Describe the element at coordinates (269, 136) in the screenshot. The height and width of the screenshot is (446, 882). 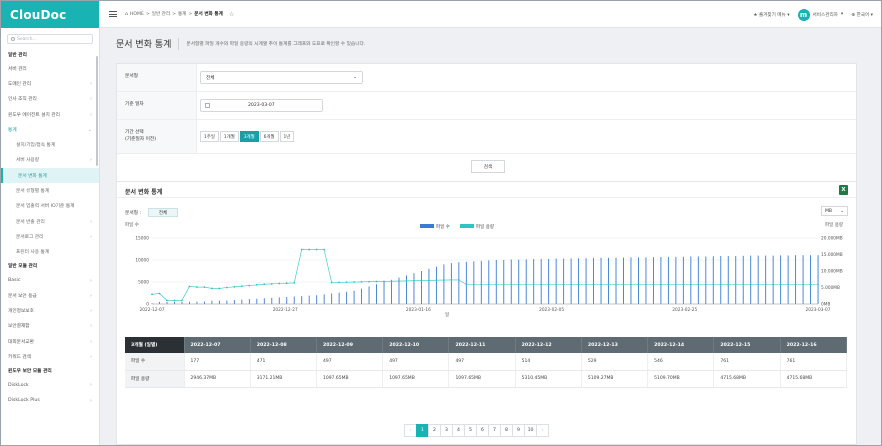
I see `period-button: 6개월` at that location.